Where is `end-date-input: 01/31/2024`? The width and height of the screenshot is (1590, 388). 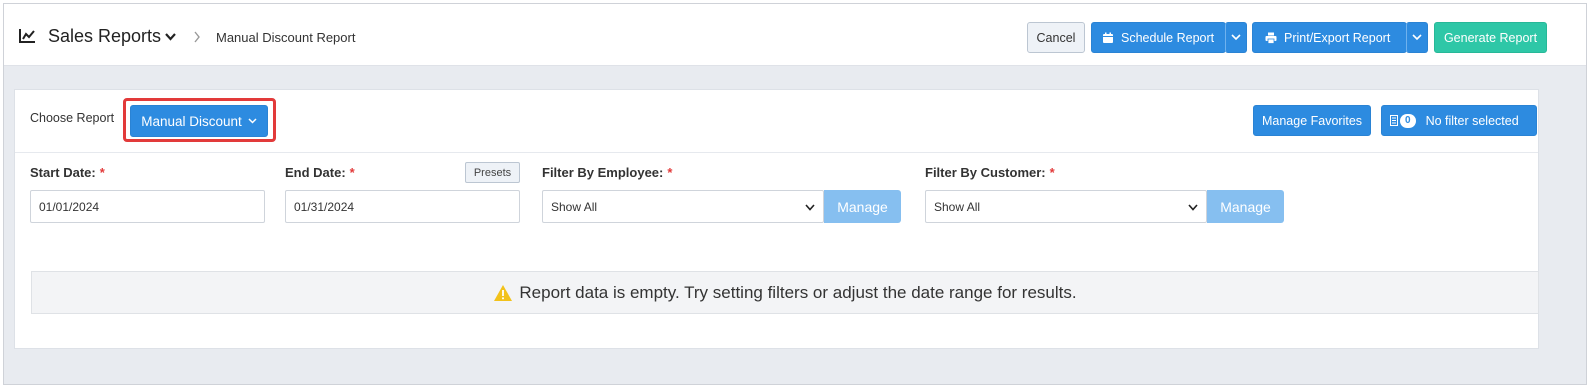 end-date-input: 01/31/2024 is located at coordinates (402, 206).